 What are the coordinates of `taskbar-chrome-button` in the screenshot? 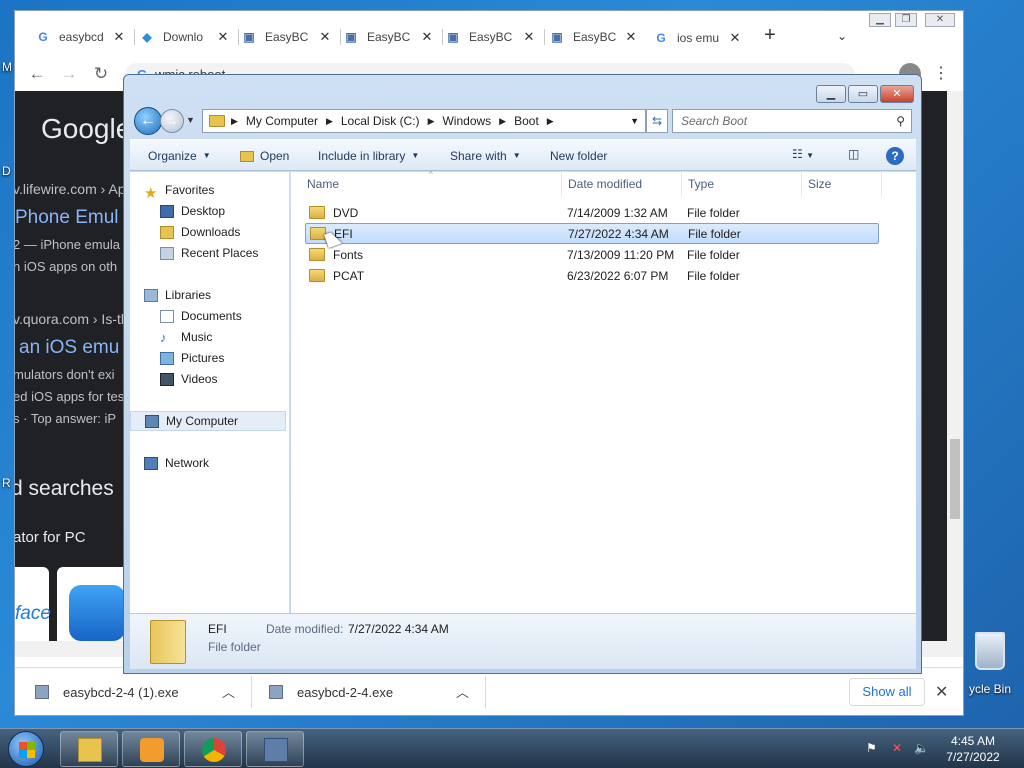 It's located at (213, 749).